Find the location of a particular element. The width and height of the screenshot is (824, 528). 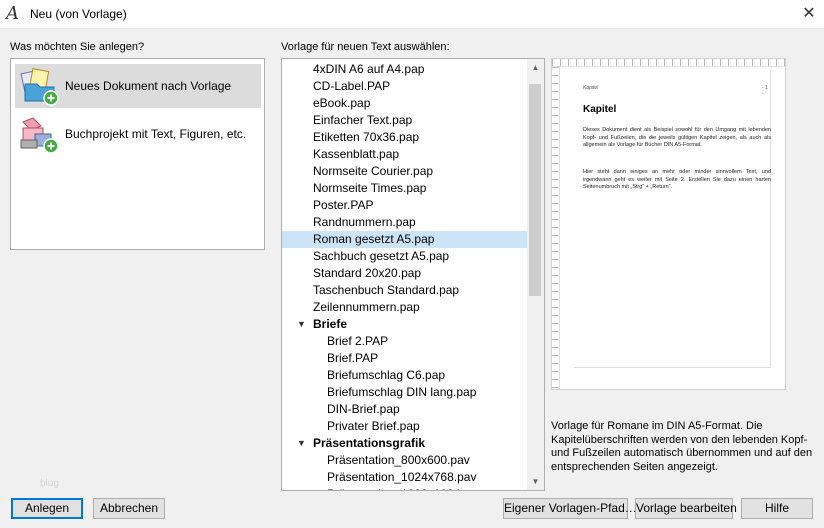

template-item: Briefumschlag C6.pap is located at coordinates (404, 375).